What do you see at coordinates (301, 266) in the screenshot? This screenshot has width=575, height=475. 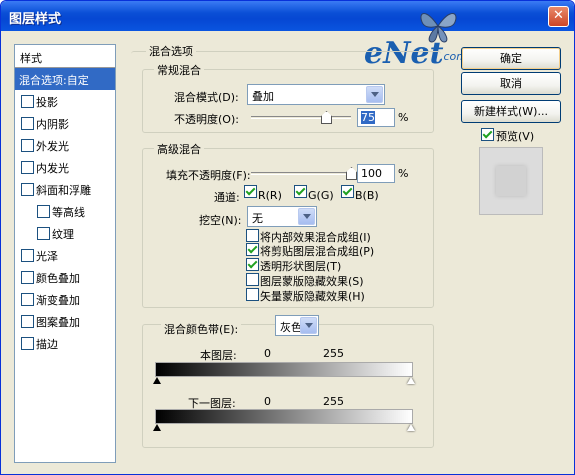 I see `transparency-shapes-label: 透明形状图层(T)` at bounding box center [301, 266].